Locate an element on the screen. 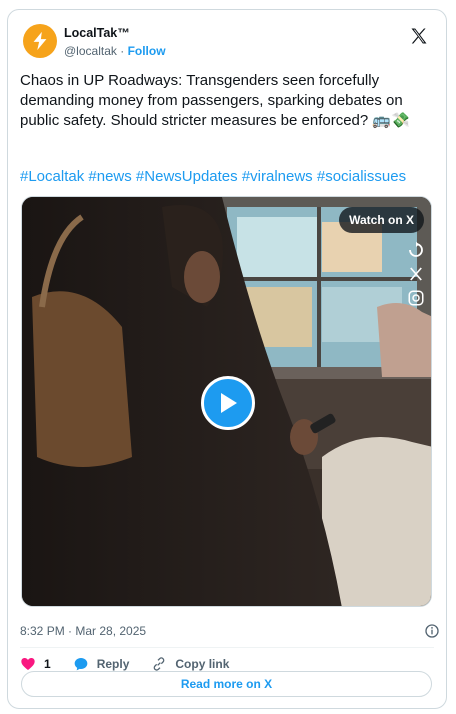  author-name: LocalTak™ is located at coordinates (115, 33).